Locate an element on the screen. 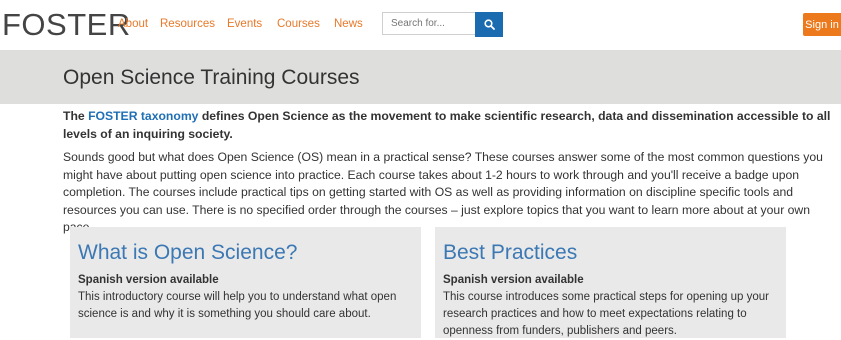 This screenshot has width=841, height=340. search-button is located at coordinates (489, 24).